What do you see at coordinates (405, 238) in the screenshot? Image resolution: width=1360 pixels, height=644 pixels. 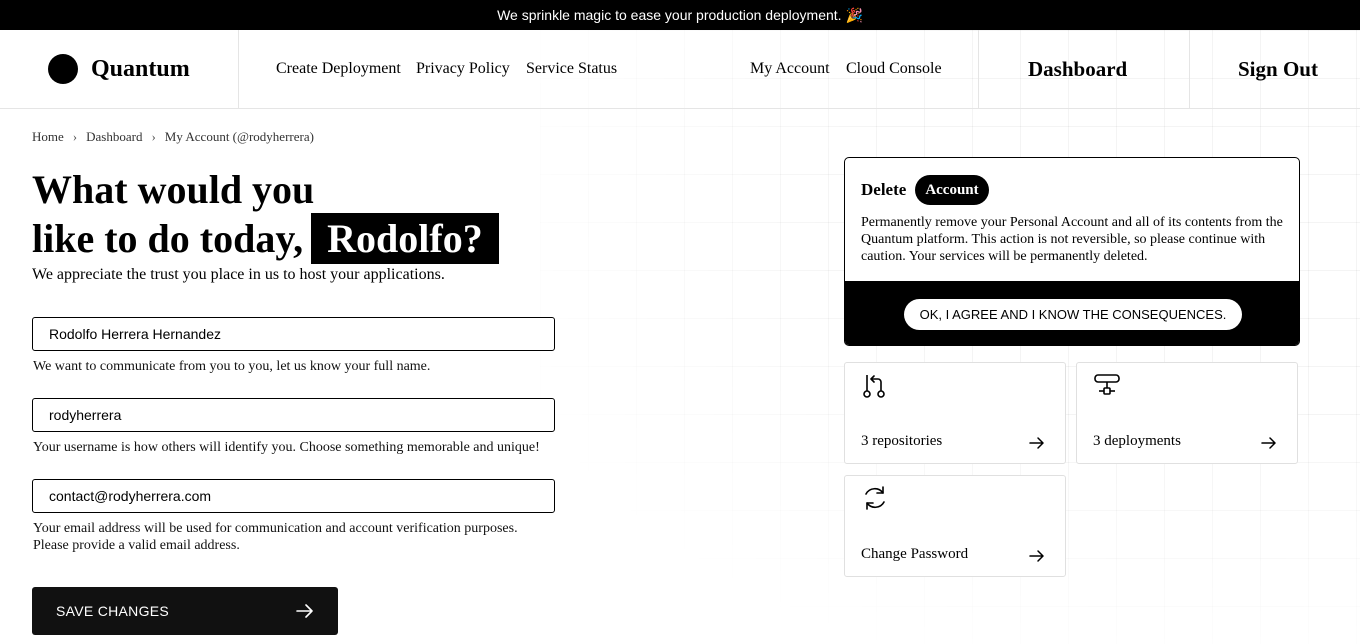 I see `user-name-badge: Rodolfo?` at bounding box center [405, 238].